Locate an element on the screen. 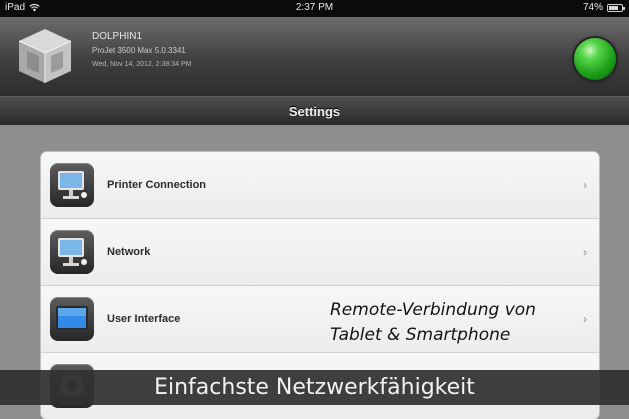 The image size is (629, 419). caption-text: Einfachste Netzwerkfähigkeit is located at coordinates (314, 387).